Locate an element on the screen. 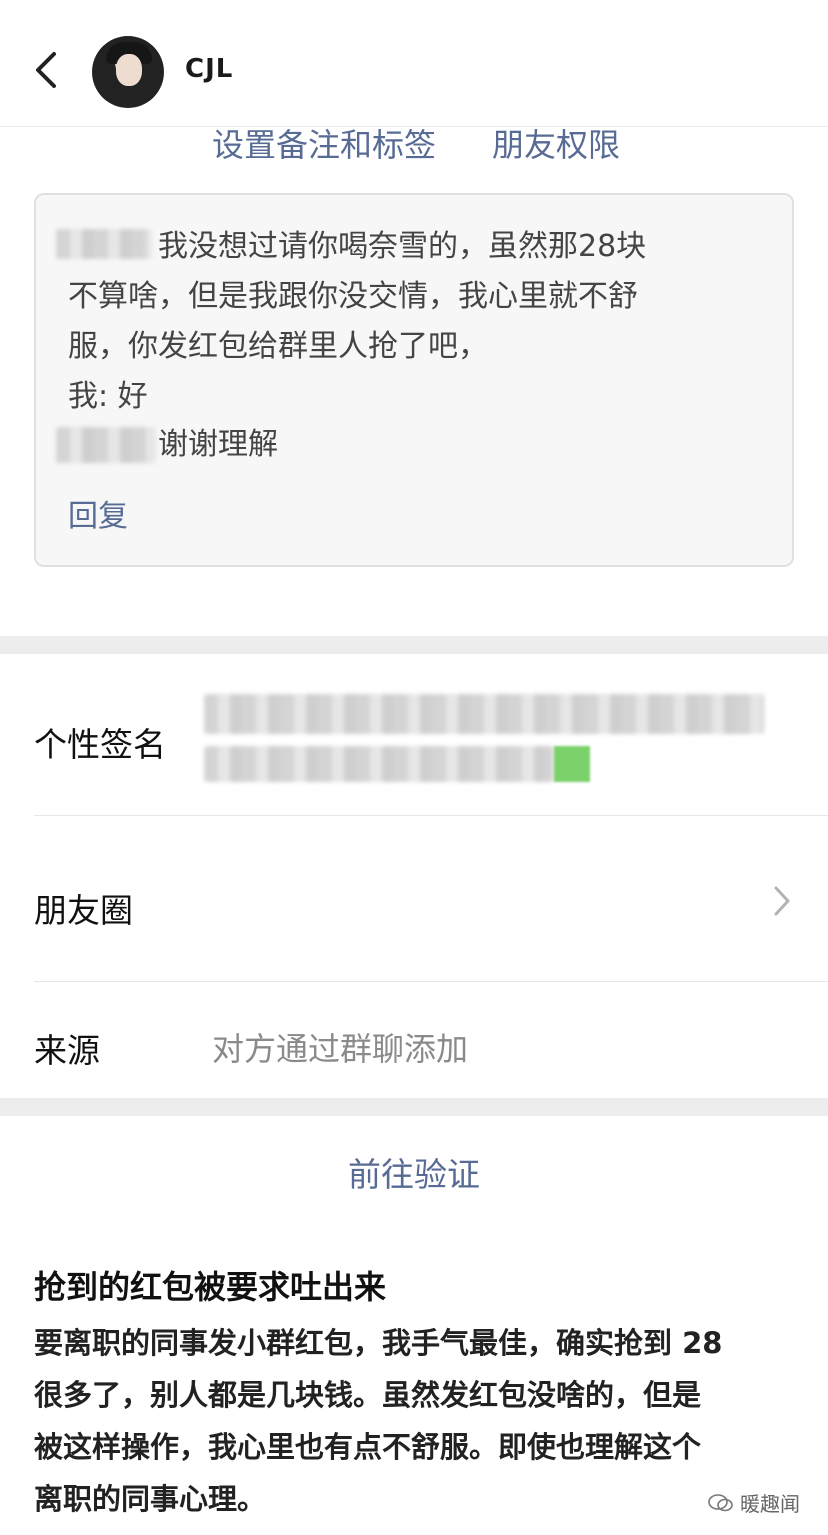  avatar-face is located at coordinates (129, 70).